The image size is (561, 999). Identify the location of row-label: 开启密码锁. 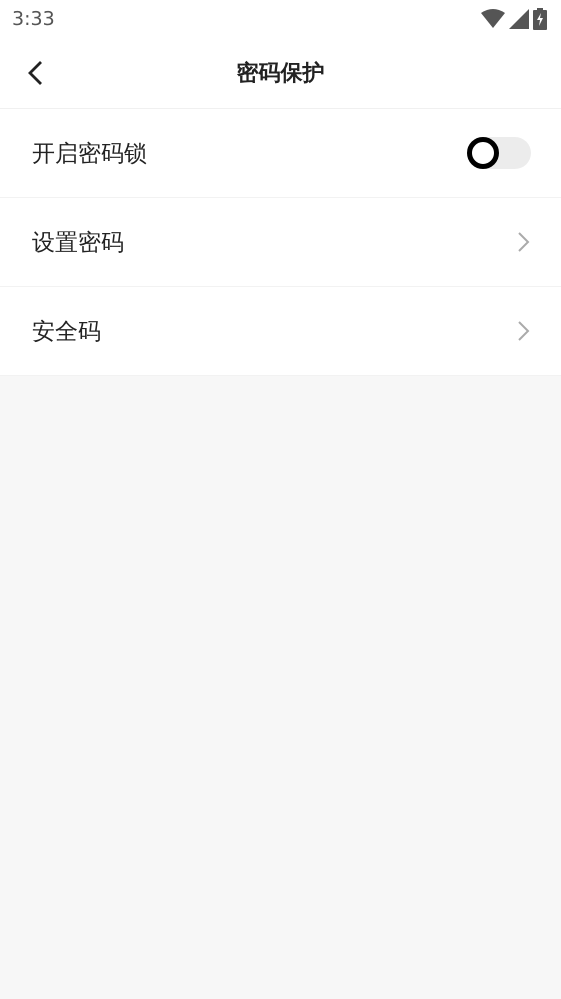
(89, 154).